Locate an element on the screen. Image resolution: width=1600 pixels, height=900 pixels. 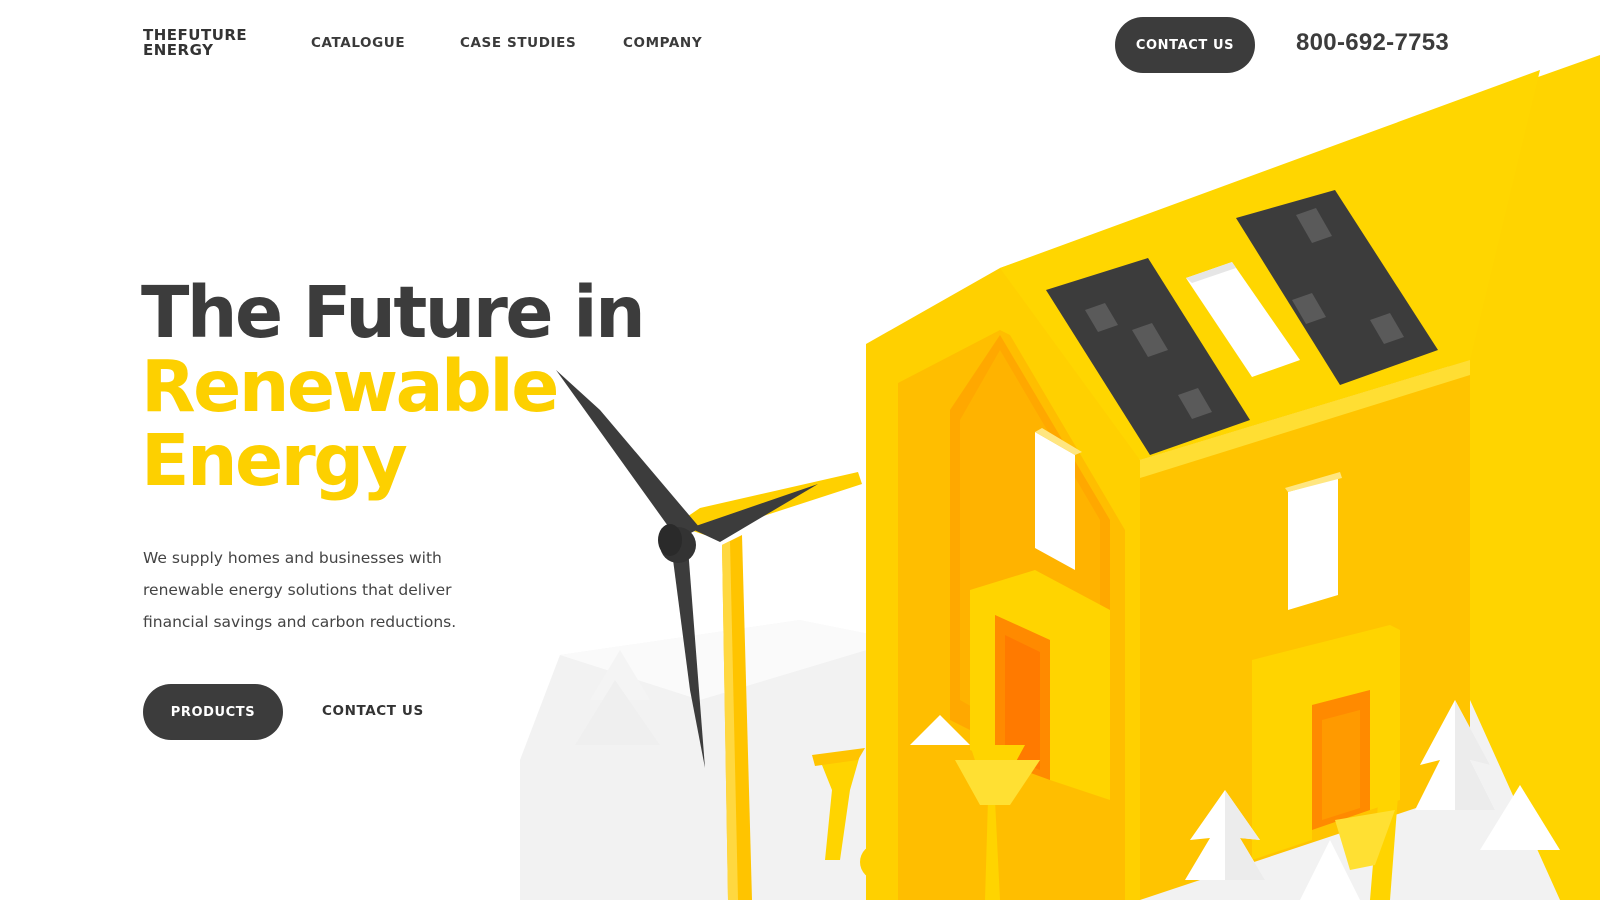
hero-description-line: financial savings and carbon reductions. is located at coordinates (300, 622).